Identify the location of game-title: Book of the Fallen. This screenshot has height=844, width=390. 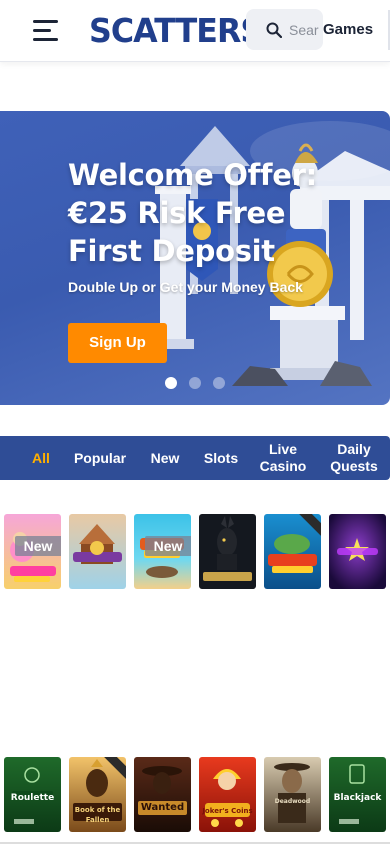
(97, 815).